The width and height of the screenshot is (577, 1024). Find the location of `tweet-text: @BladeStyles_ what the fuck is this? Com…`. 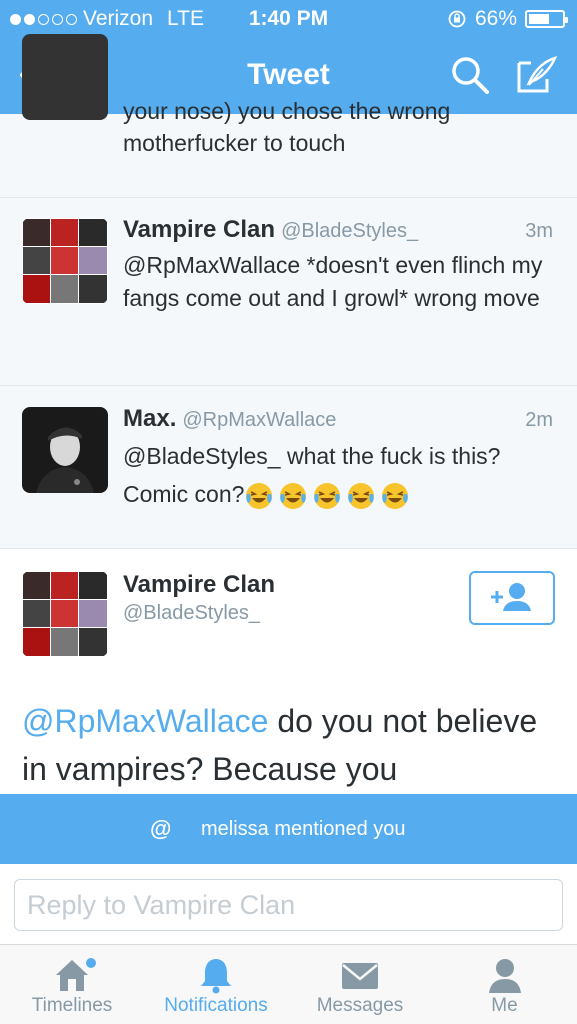

tweet-text: @BladeStyles_ what the fuck is this? Com… is located at coordinates (343, 475).